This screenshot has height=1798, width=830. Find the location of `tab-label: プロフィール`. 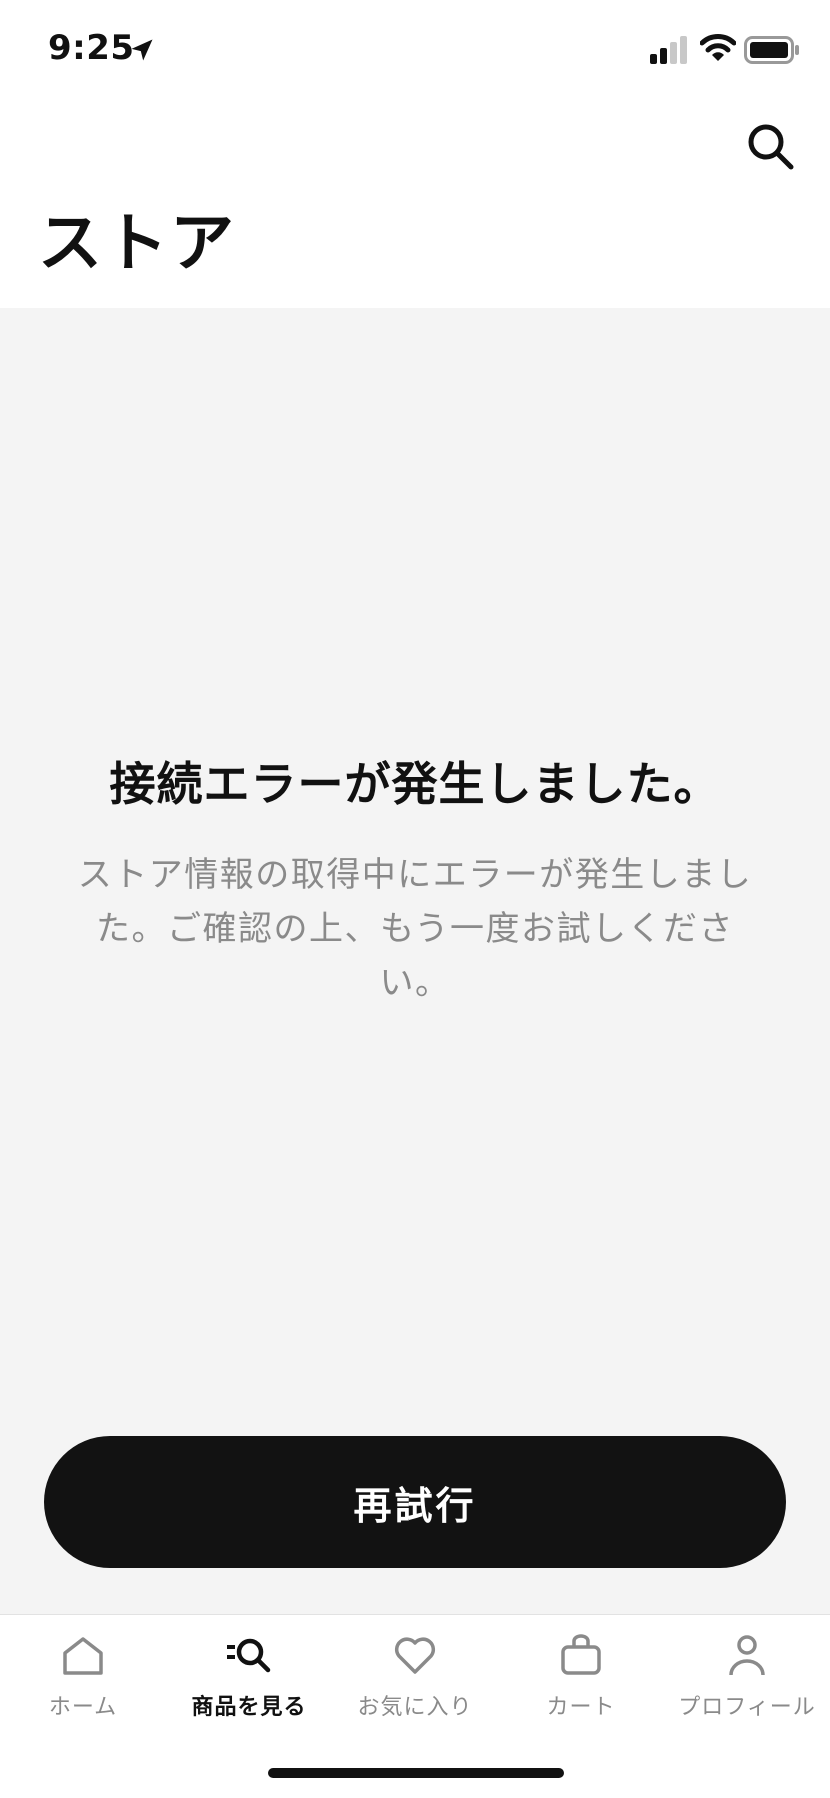

tab-label: プロフィール is located at coordinates (747, 1707).